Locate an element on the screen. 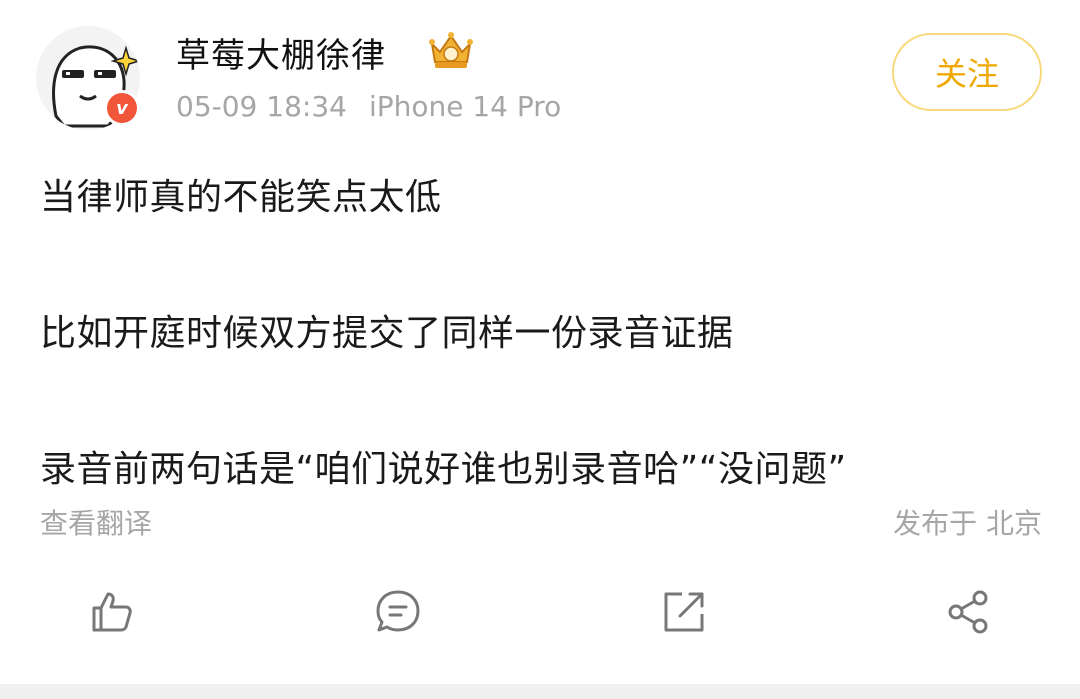 The image size is (1080, 699). verified-badge: v is located at coordinates (122, 108).